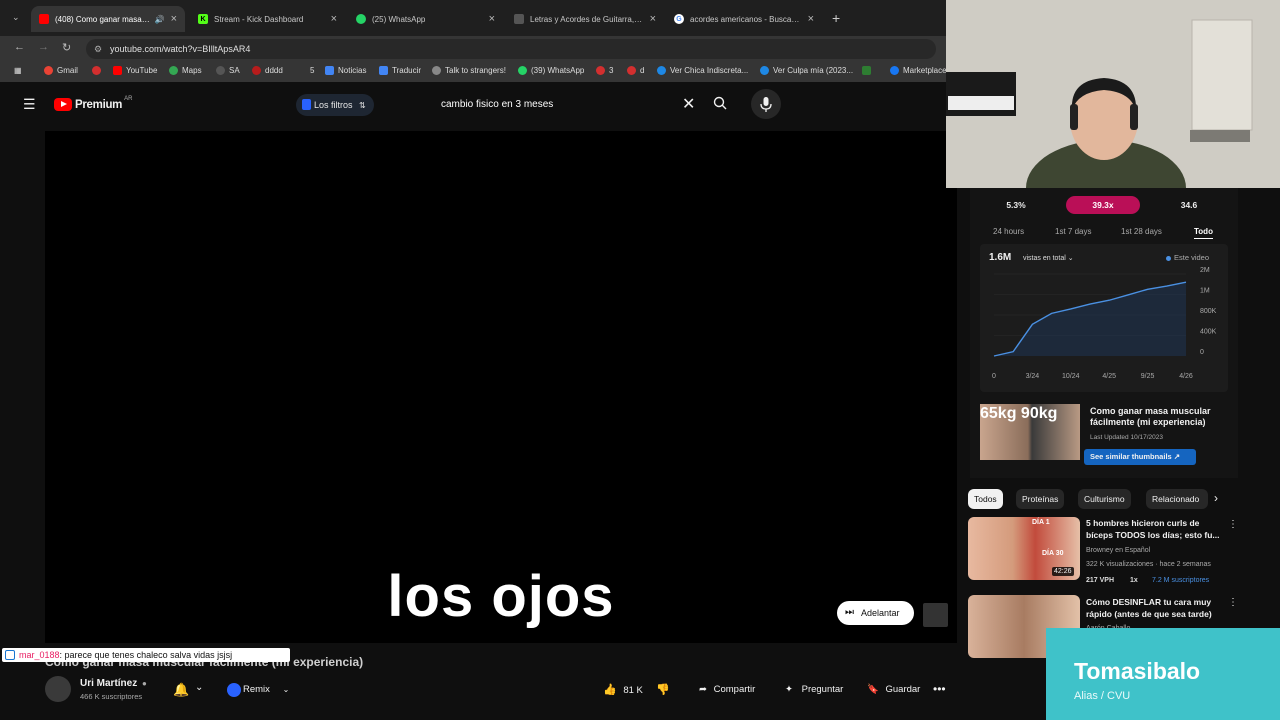  Describe the element at coordinates (181, 690) in the screenshot. I see `bell-icon: 🔔` at that location.